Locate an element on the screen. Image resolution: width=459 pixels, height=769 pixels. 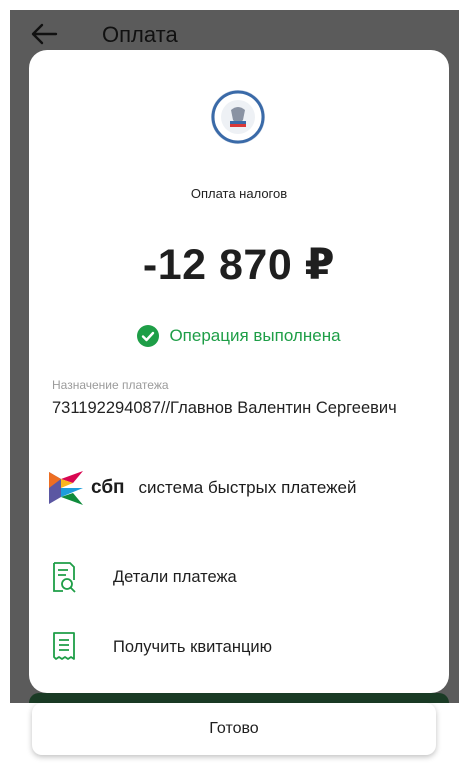
payment-details-button: Детали платежа is located at coordinates (241, 577).